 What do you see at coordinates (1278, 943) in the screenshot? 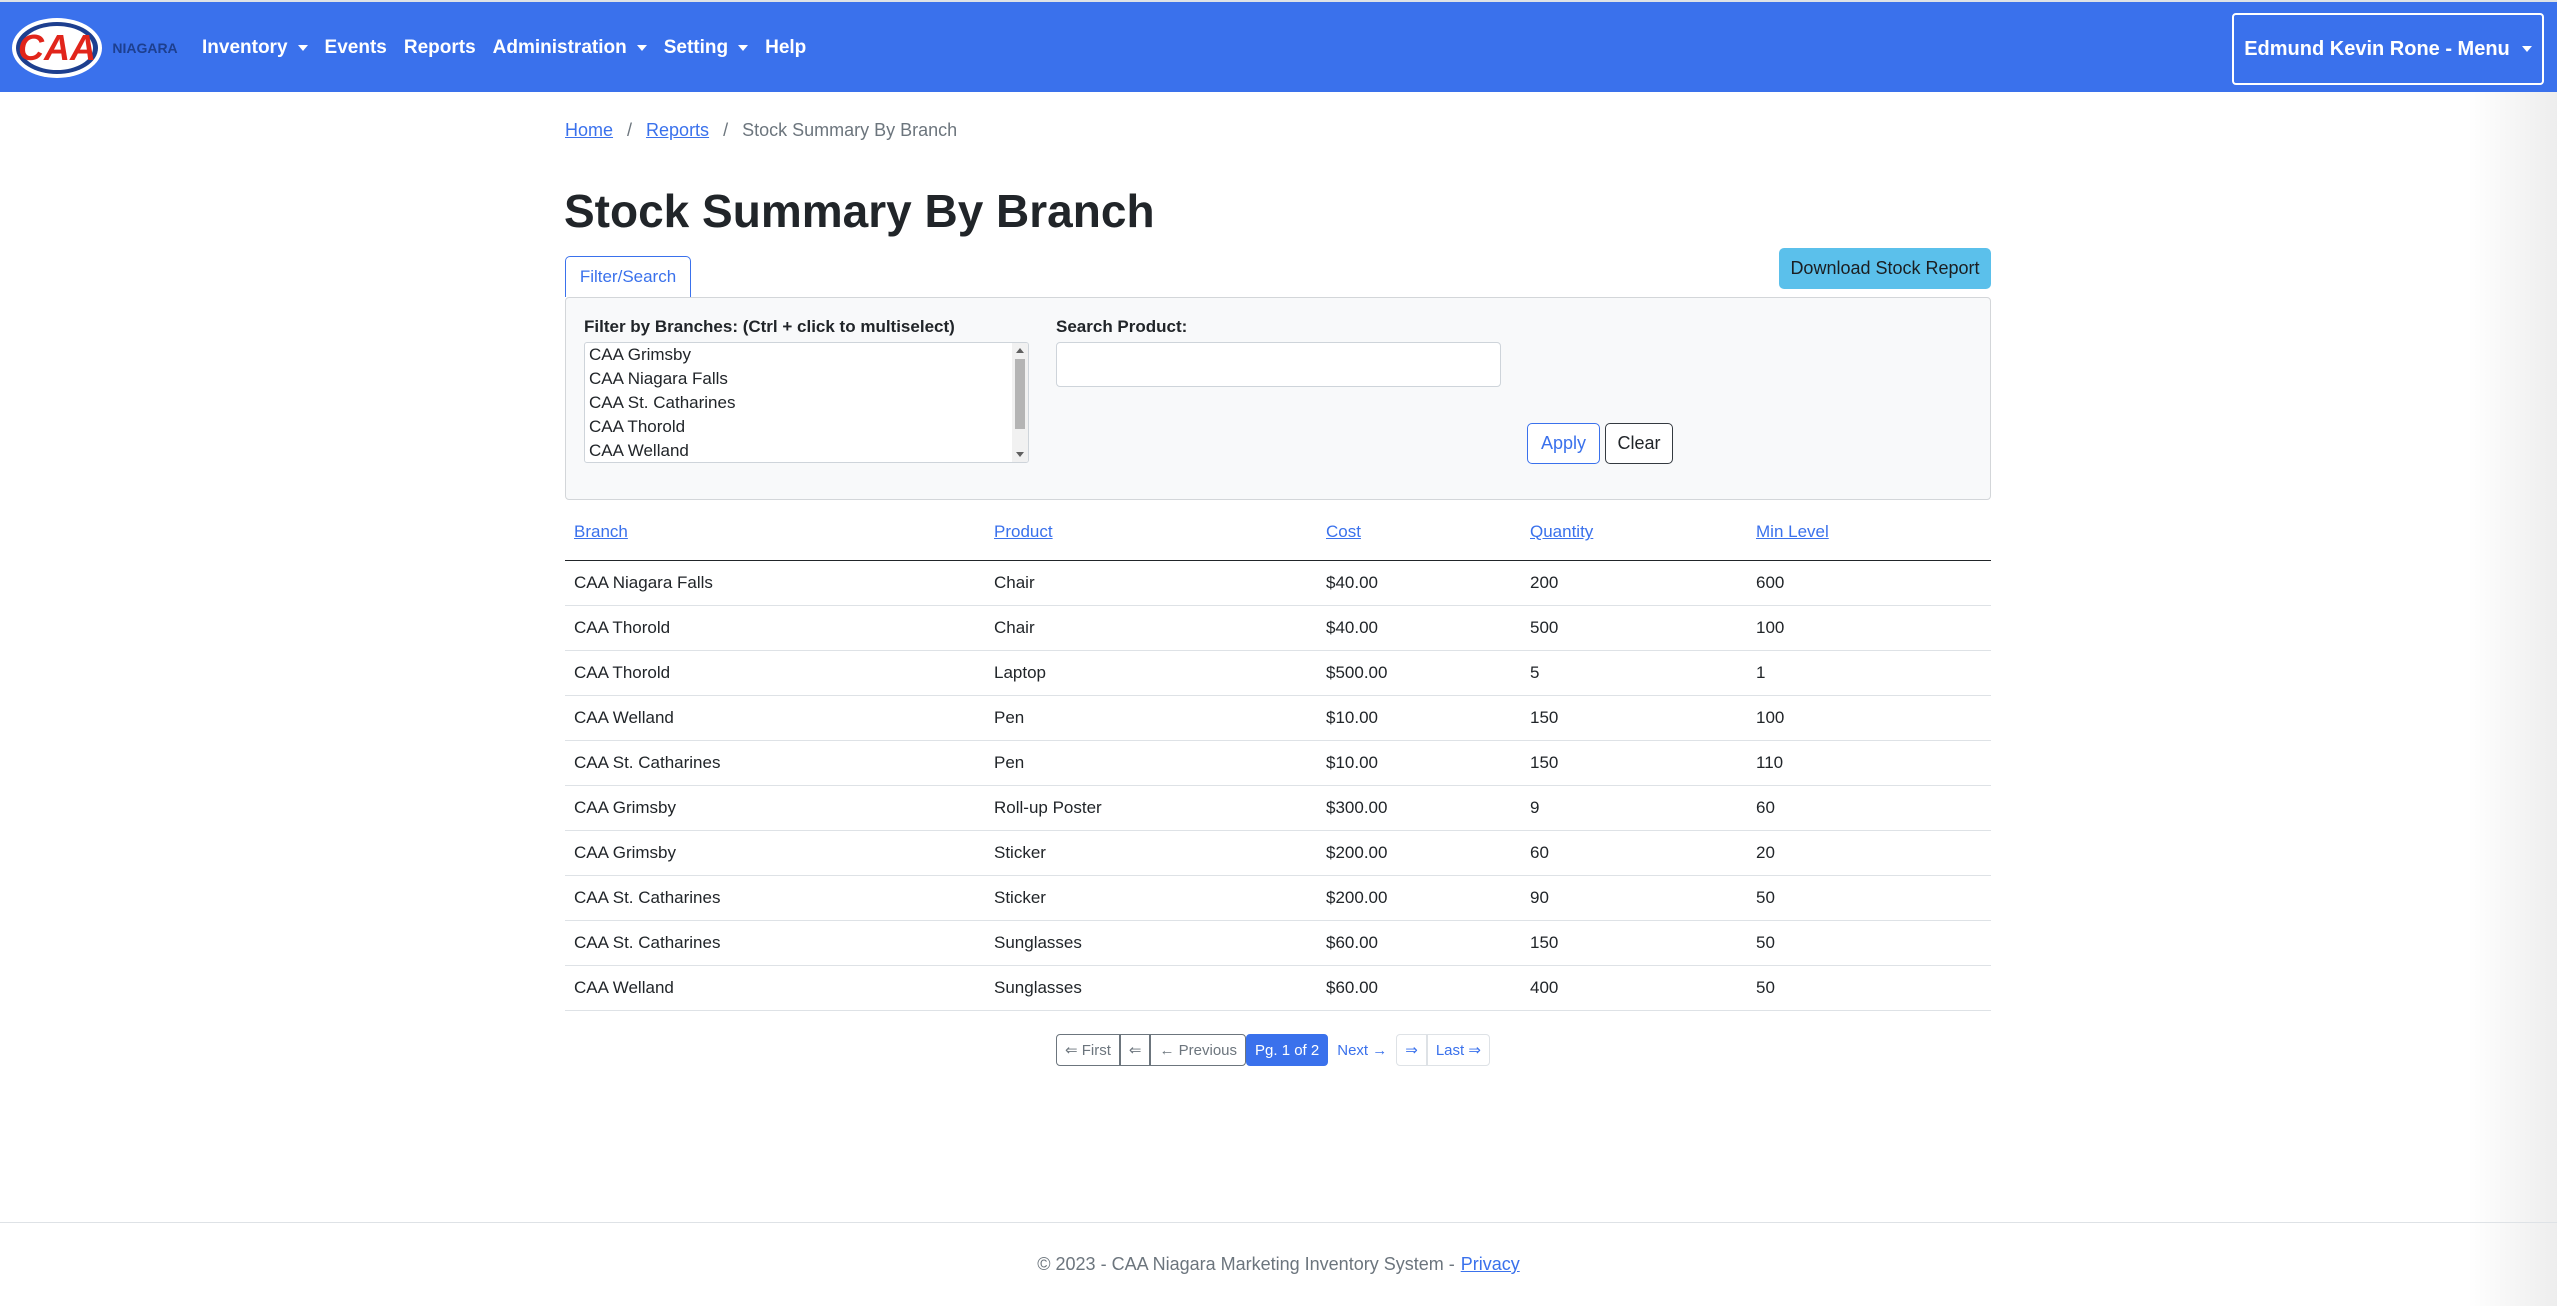
I see `table-row: CAA St. Catharines Sunglasses $60.00 150 50` at bounding box center [1278, 943].